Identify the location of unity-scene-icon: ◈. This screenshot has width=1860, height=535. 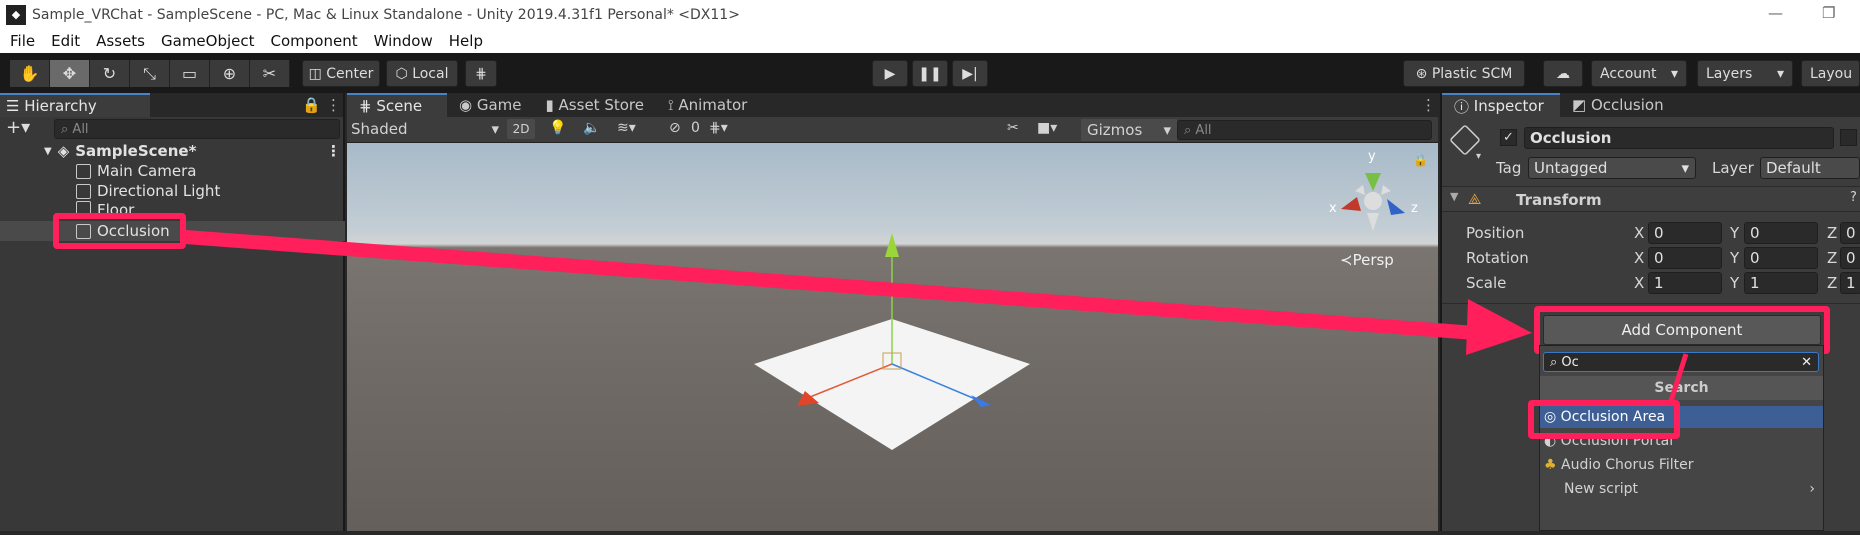
(63, 151).